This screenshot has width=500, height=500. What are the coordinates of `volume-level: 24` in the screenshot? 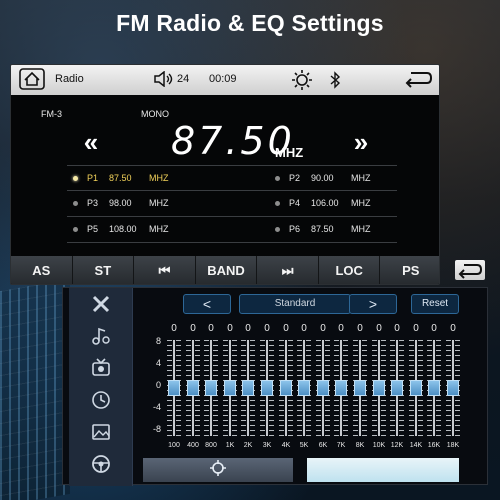 It's located at (183, 79).